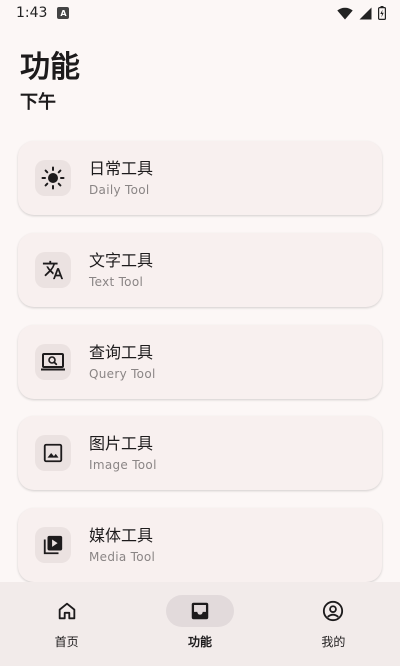  What do you see at coordinates (121, 260) in the screenshot?
I see `text-tool-title: 文字工具` at bounding box center [121, 260].